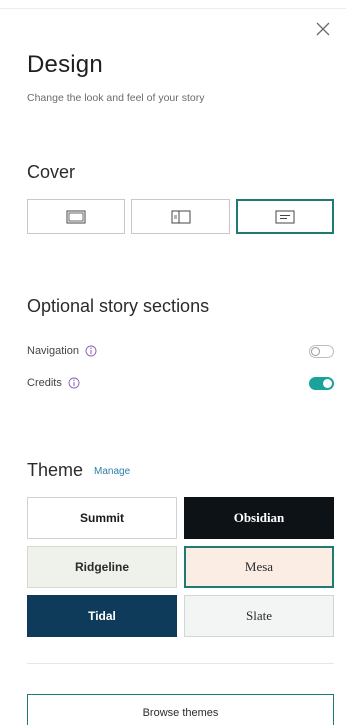  What do you see at coordinates (102, 518) in the screenshot?
I see `theme-tile-summit: Summit` at bounding box center [102, 518].